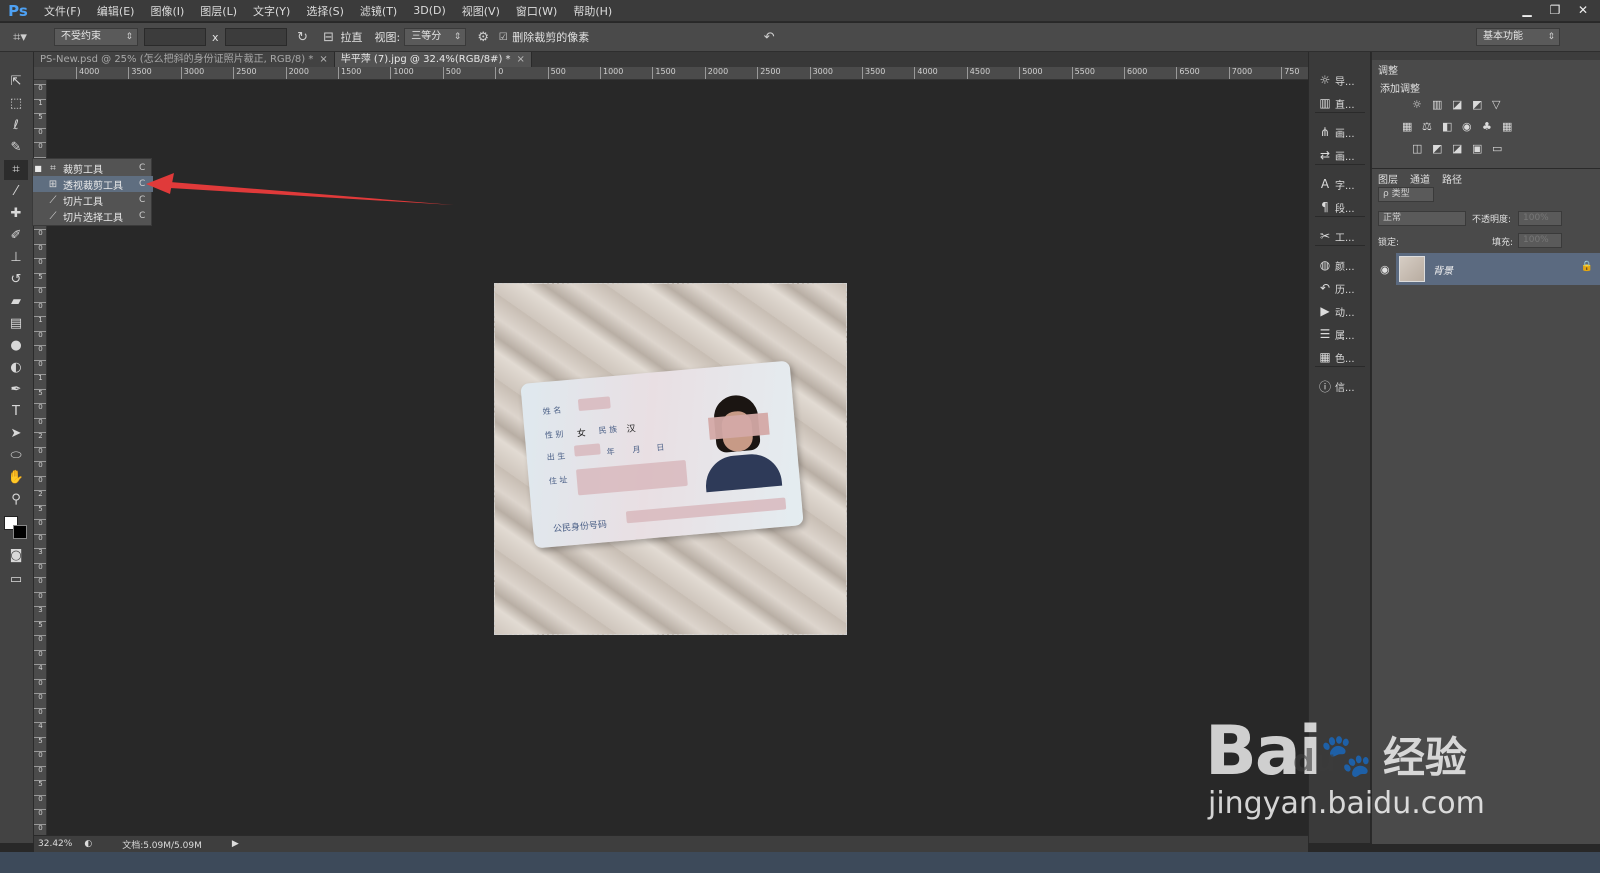 The width and height of the screenshot is (1600, 873). Describe the element at coordinates (55, 844) in the screenshot. I see `zoom-level: 32.42%` at that location.